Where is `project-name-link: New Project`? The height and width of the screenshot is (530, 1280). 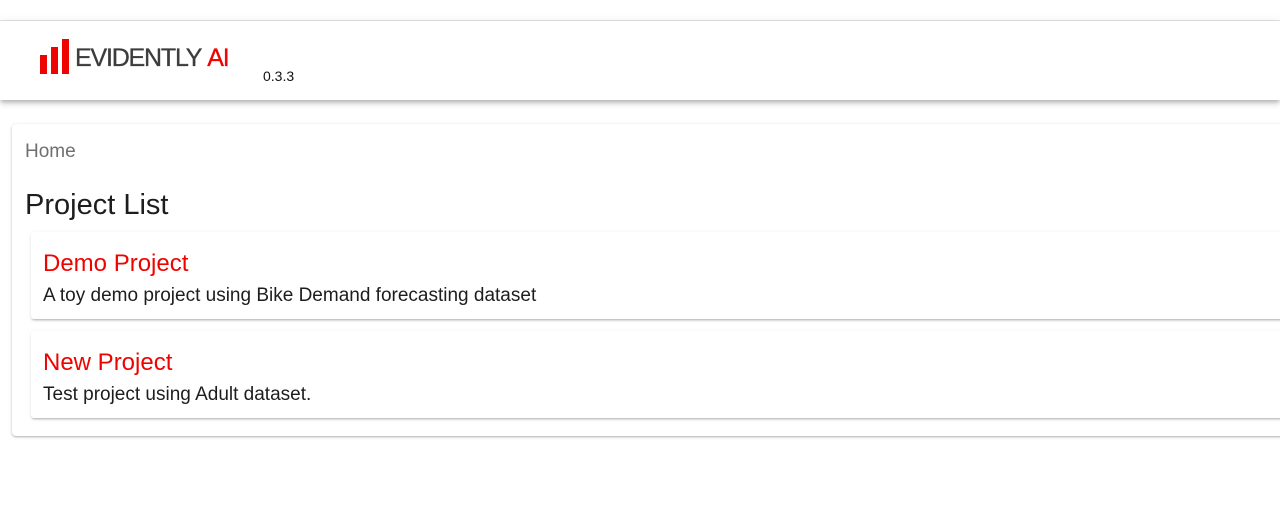 project-name-link: New Project is located at coordinates (107, 363).